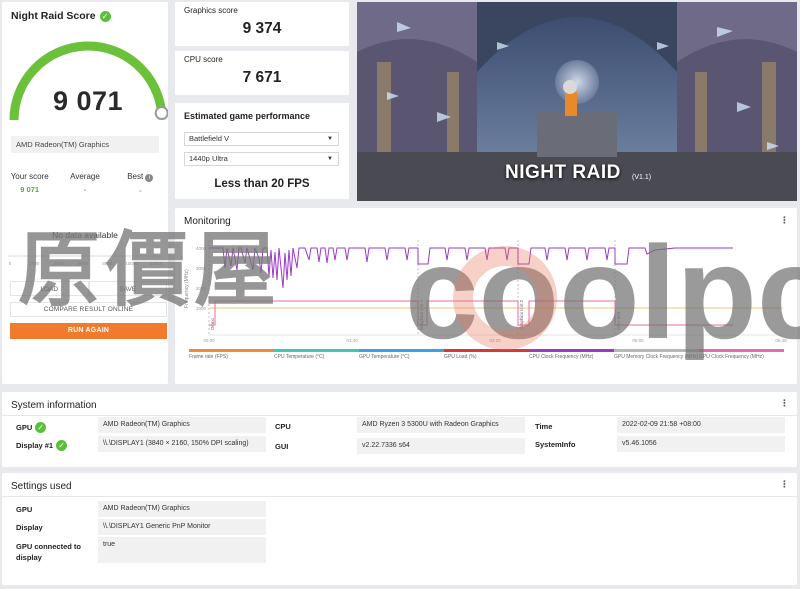  I want to click on gpu-connected-value: true, so click(182, 550).